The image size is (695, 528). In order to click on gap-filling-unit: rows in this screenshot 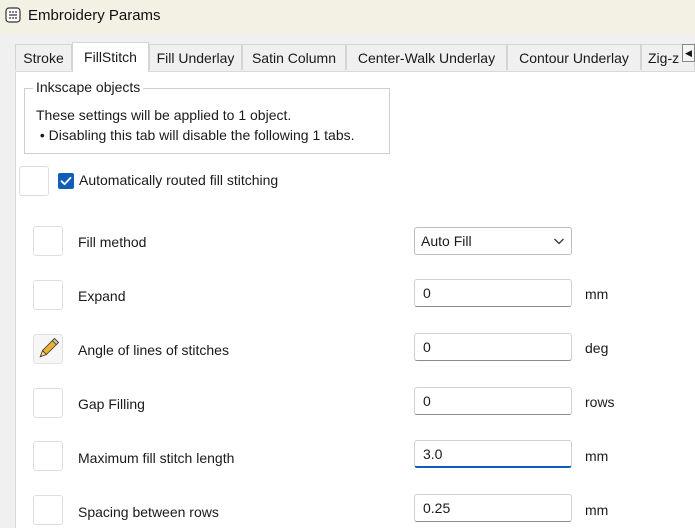, I will do `click(600, 402)`.